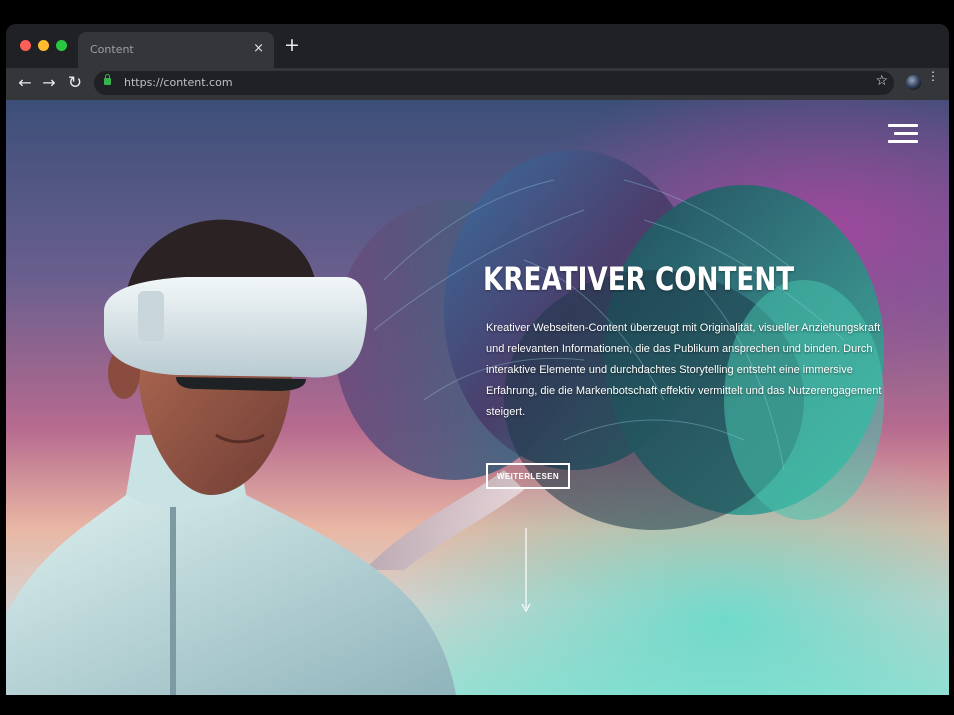 This screenshot has height=715, width=954. I want to click on browser-toolbar: ← → ↻ https://content.com ☆ ⋮, so click(477, 84).